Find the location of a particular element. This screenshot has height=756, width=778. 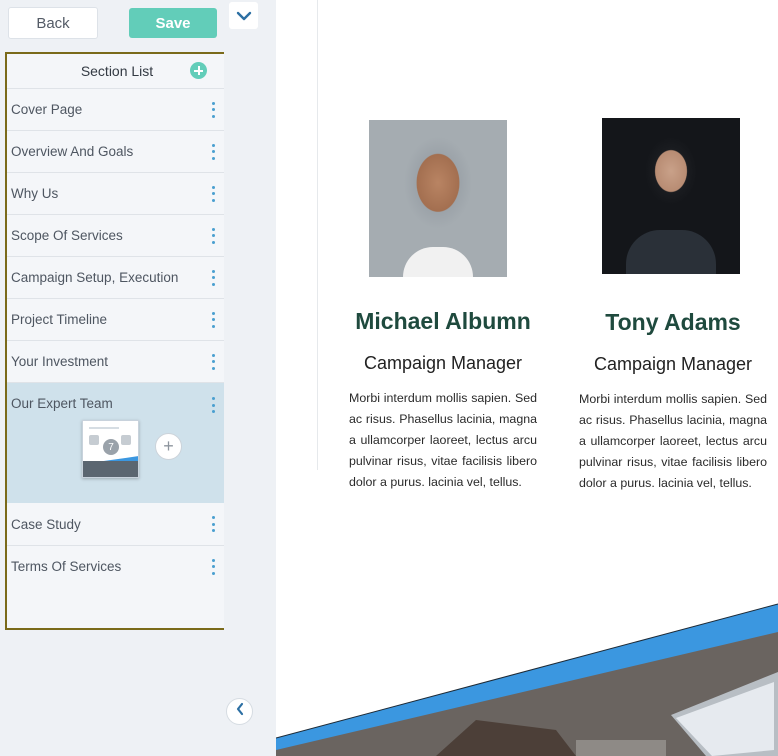

section-item-overview-and-goals: Overview And Goals is located at coordinates (117, 151).